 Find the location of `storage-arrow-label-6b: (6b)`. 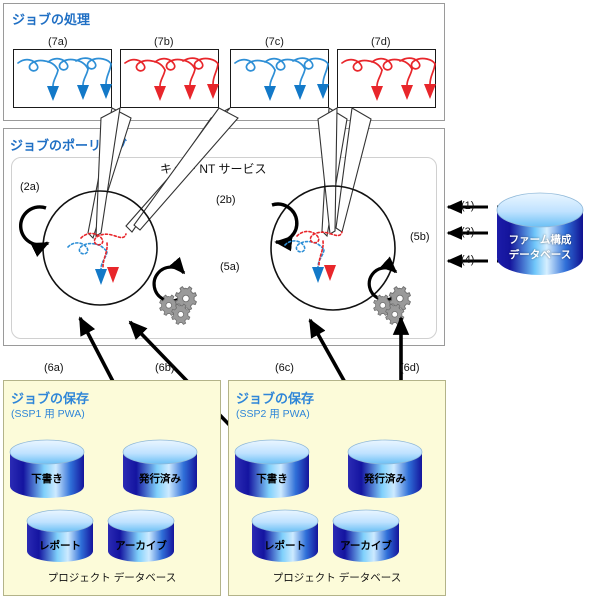

storage-arrow-label-6b: (6b) is located at coordinates (165, 368).